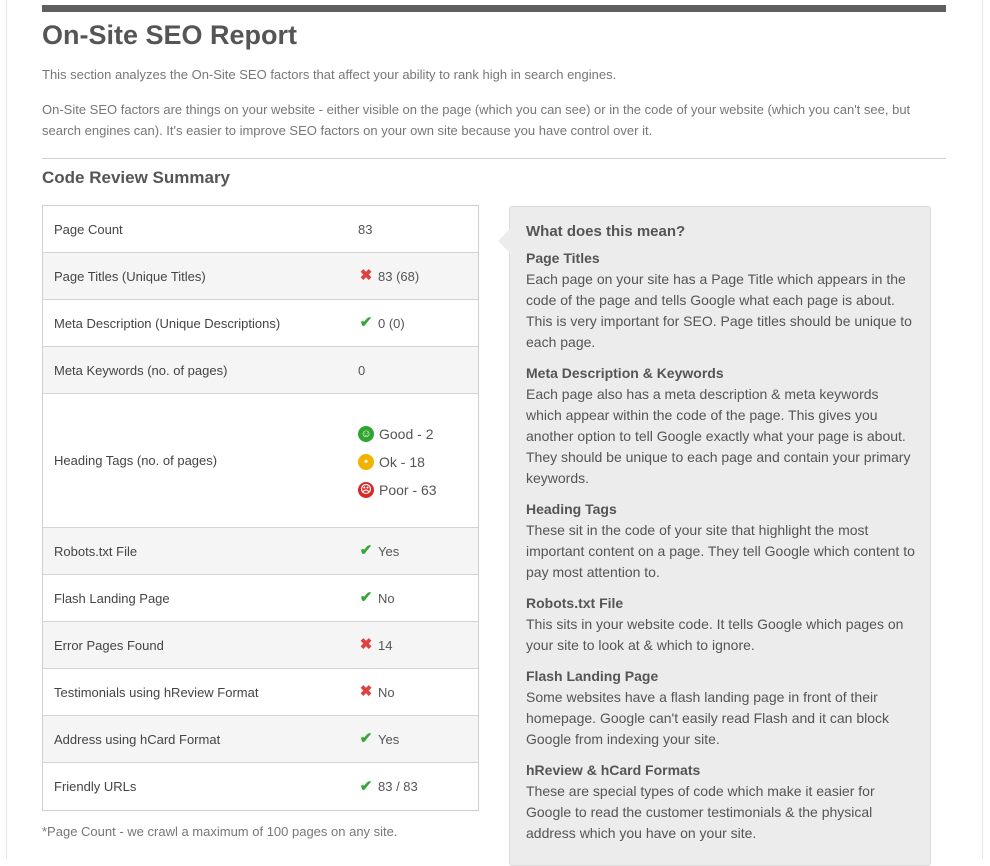 The height and width of the screenshot is (866, 990). What do you see at coordinates (402, 461) in the screenshot?
I see `value-text: Ok - 18` at bounding box center [402, 461].